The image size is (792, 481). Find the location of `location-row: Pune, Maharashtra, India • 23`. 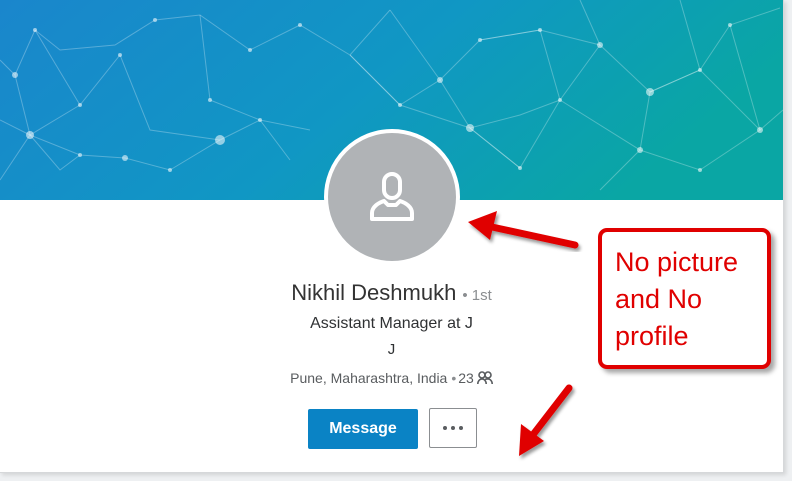

location-row: Pune, Maharashtra, India • 23 is located at coordinates (391, 379).